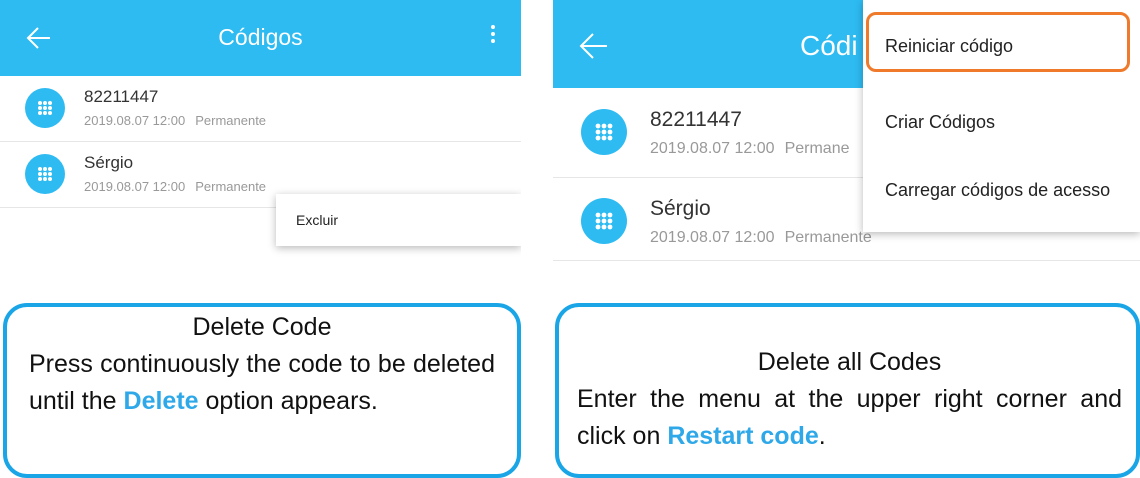 The width and height of the screenshot is (1140, 478). Describe the element at coordinates (398, 220) in the screenshot. I see `context-menu: Excluir` at that location.